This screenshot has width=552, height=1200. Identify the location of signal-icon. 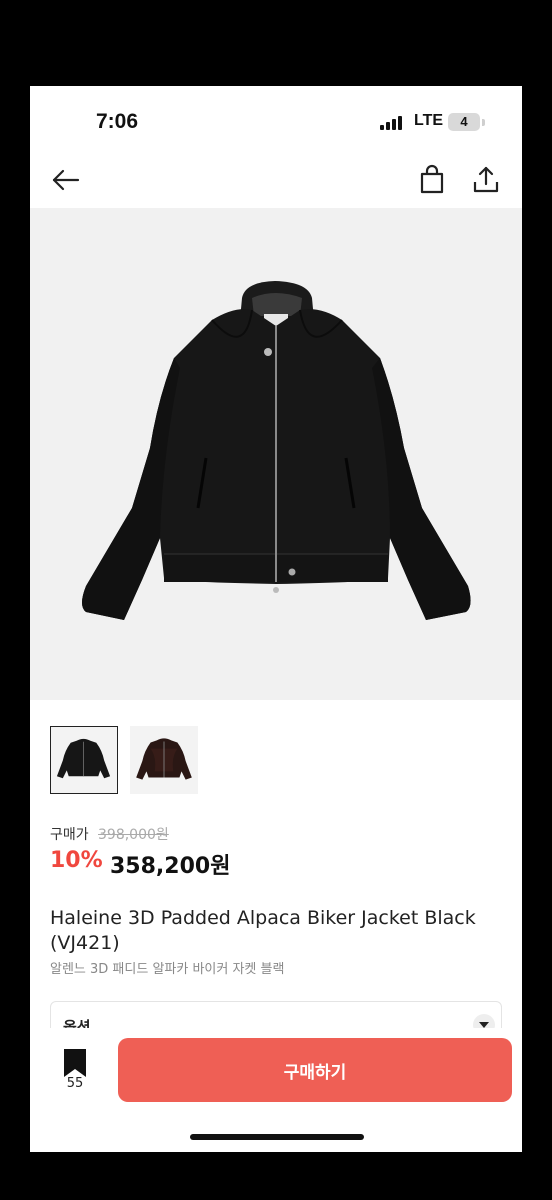
(393, 122).